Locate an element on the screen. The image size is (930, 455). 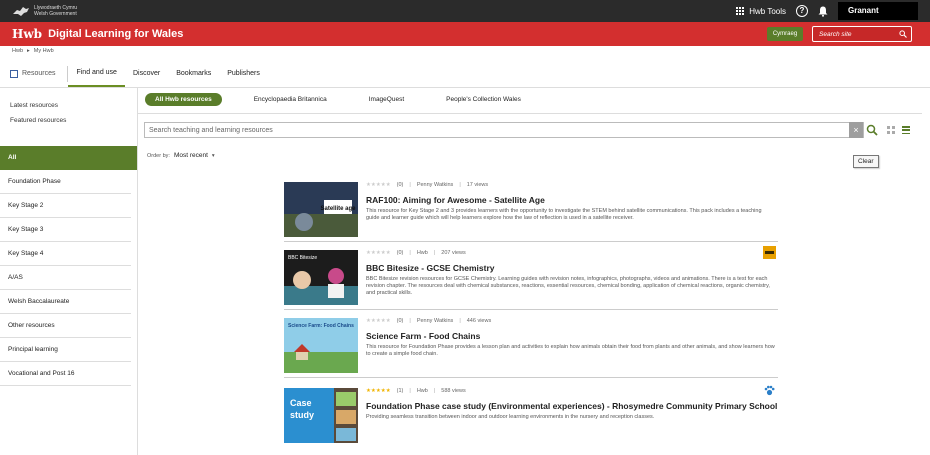
hwb-logo: Hwb Digital Learning for Wales is located at coordinates (97, 34).